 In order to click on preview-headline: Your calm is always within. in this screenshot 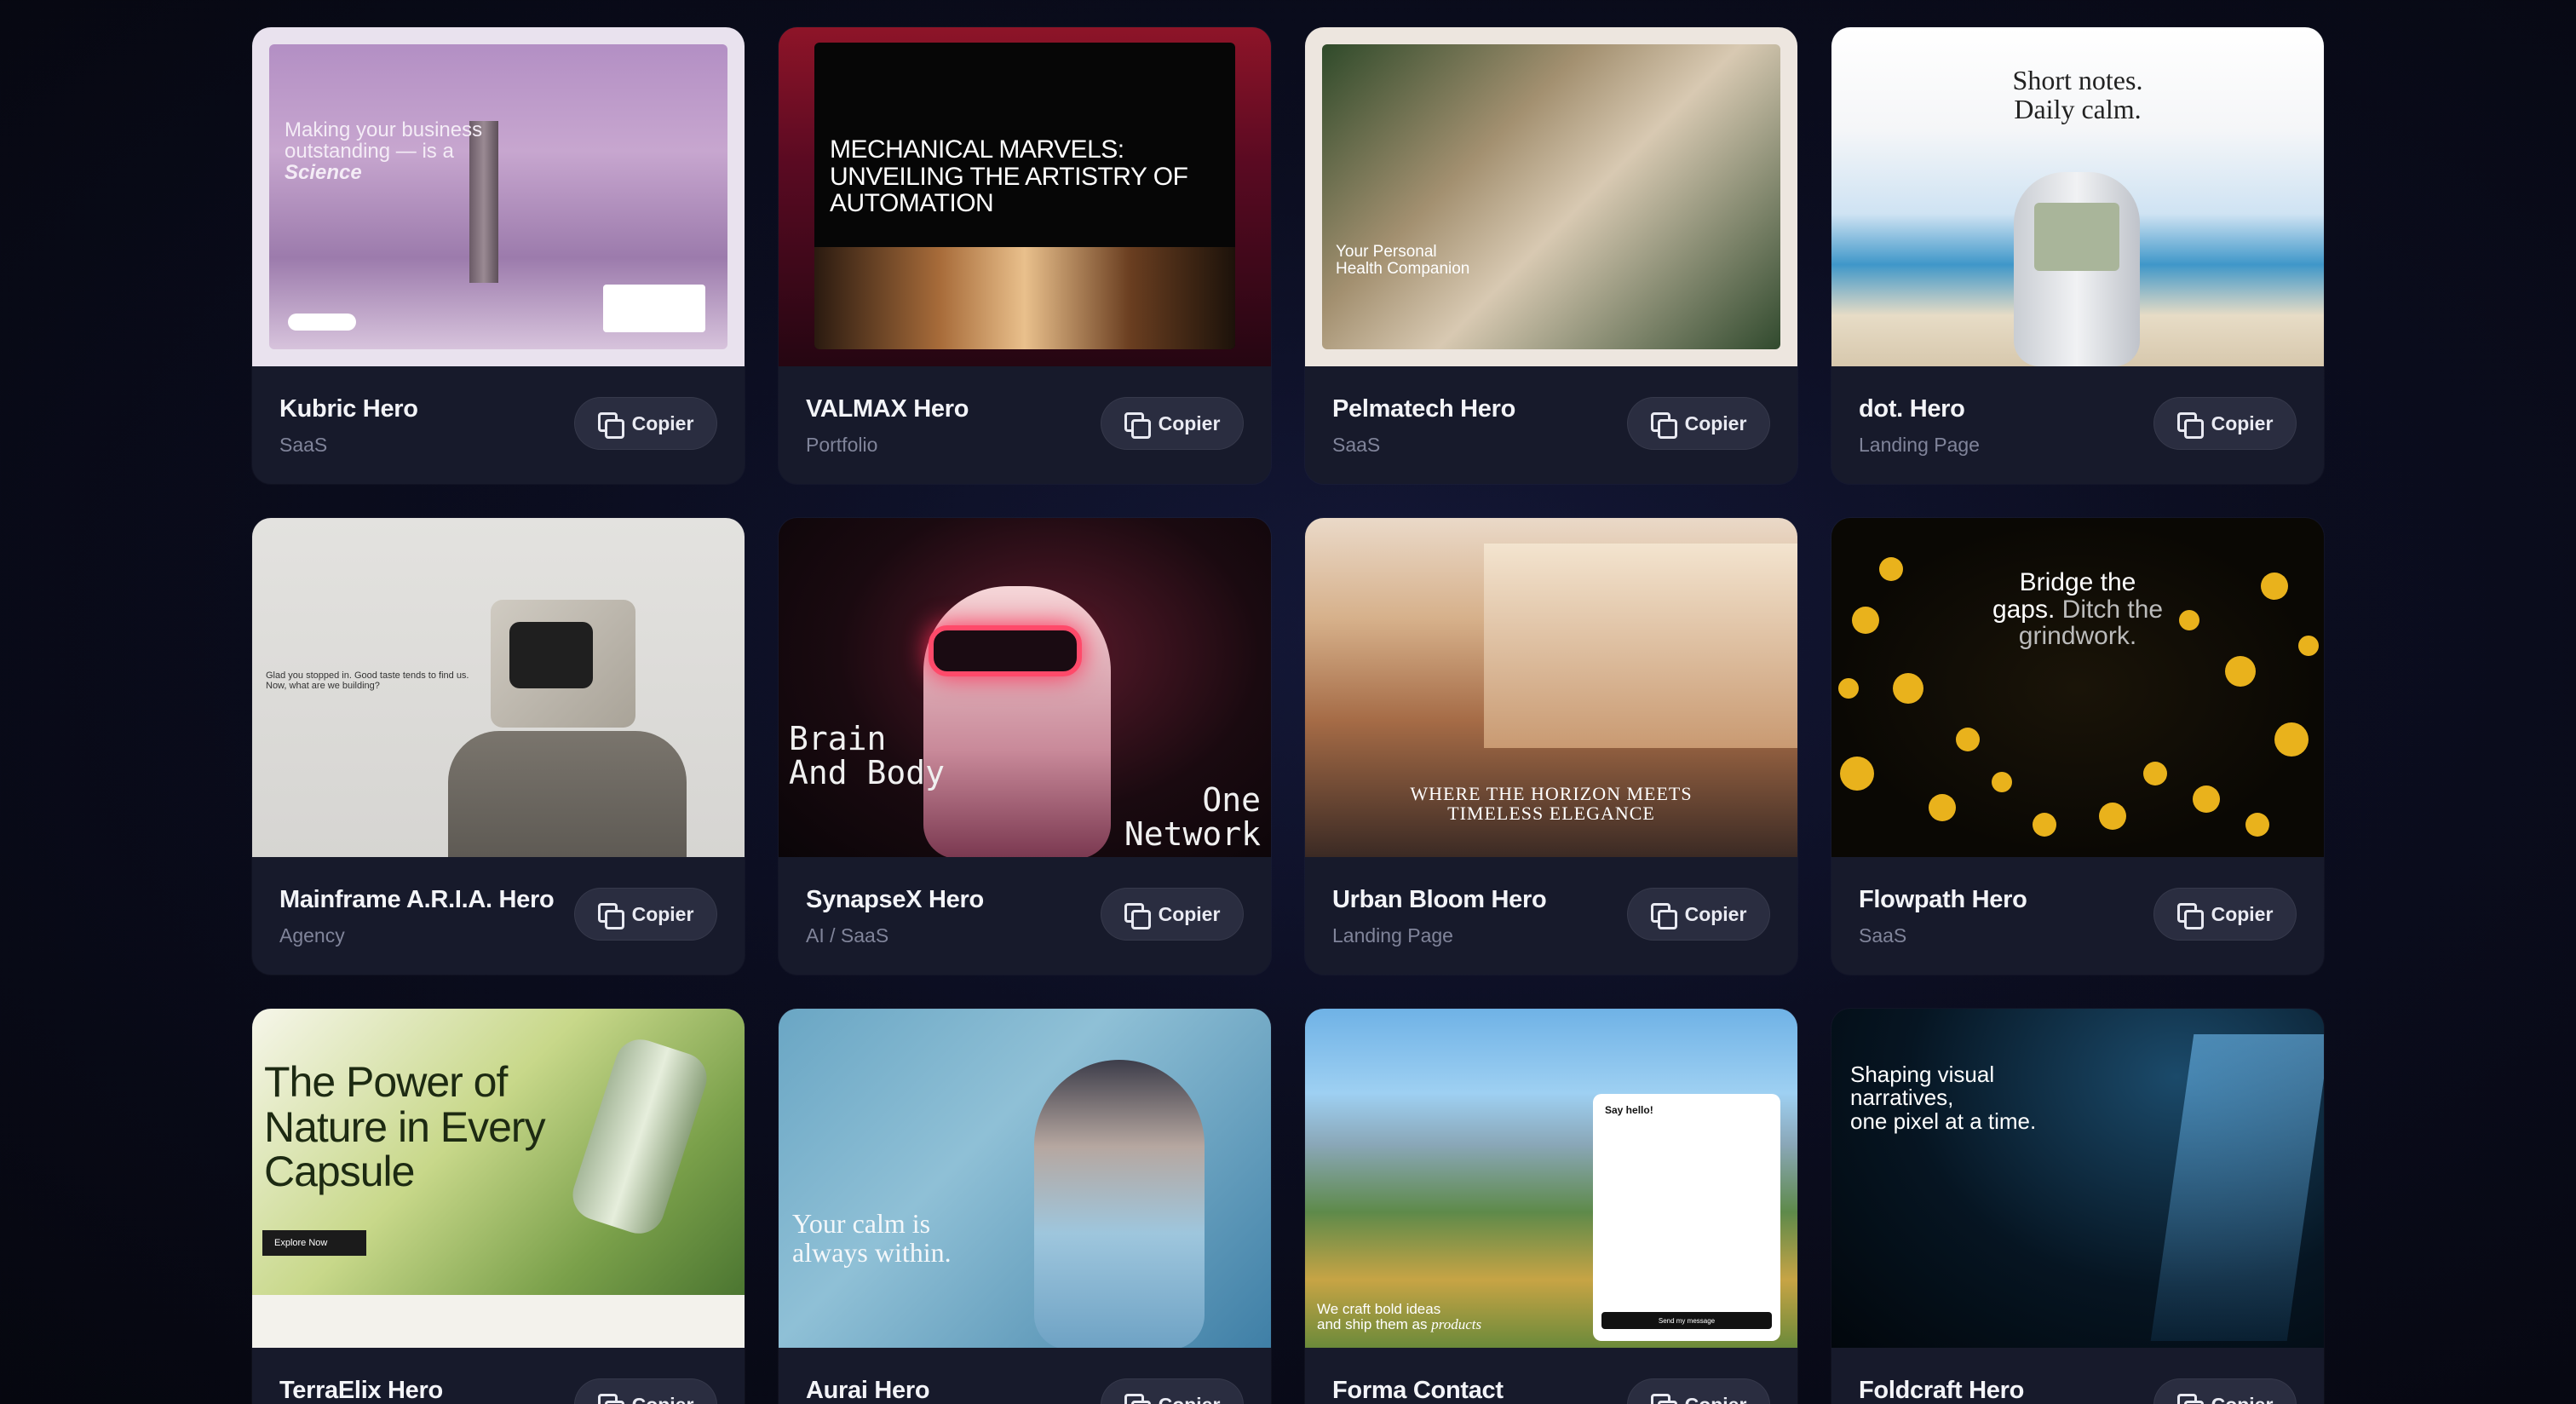, I will do `click(872, 1238)`.